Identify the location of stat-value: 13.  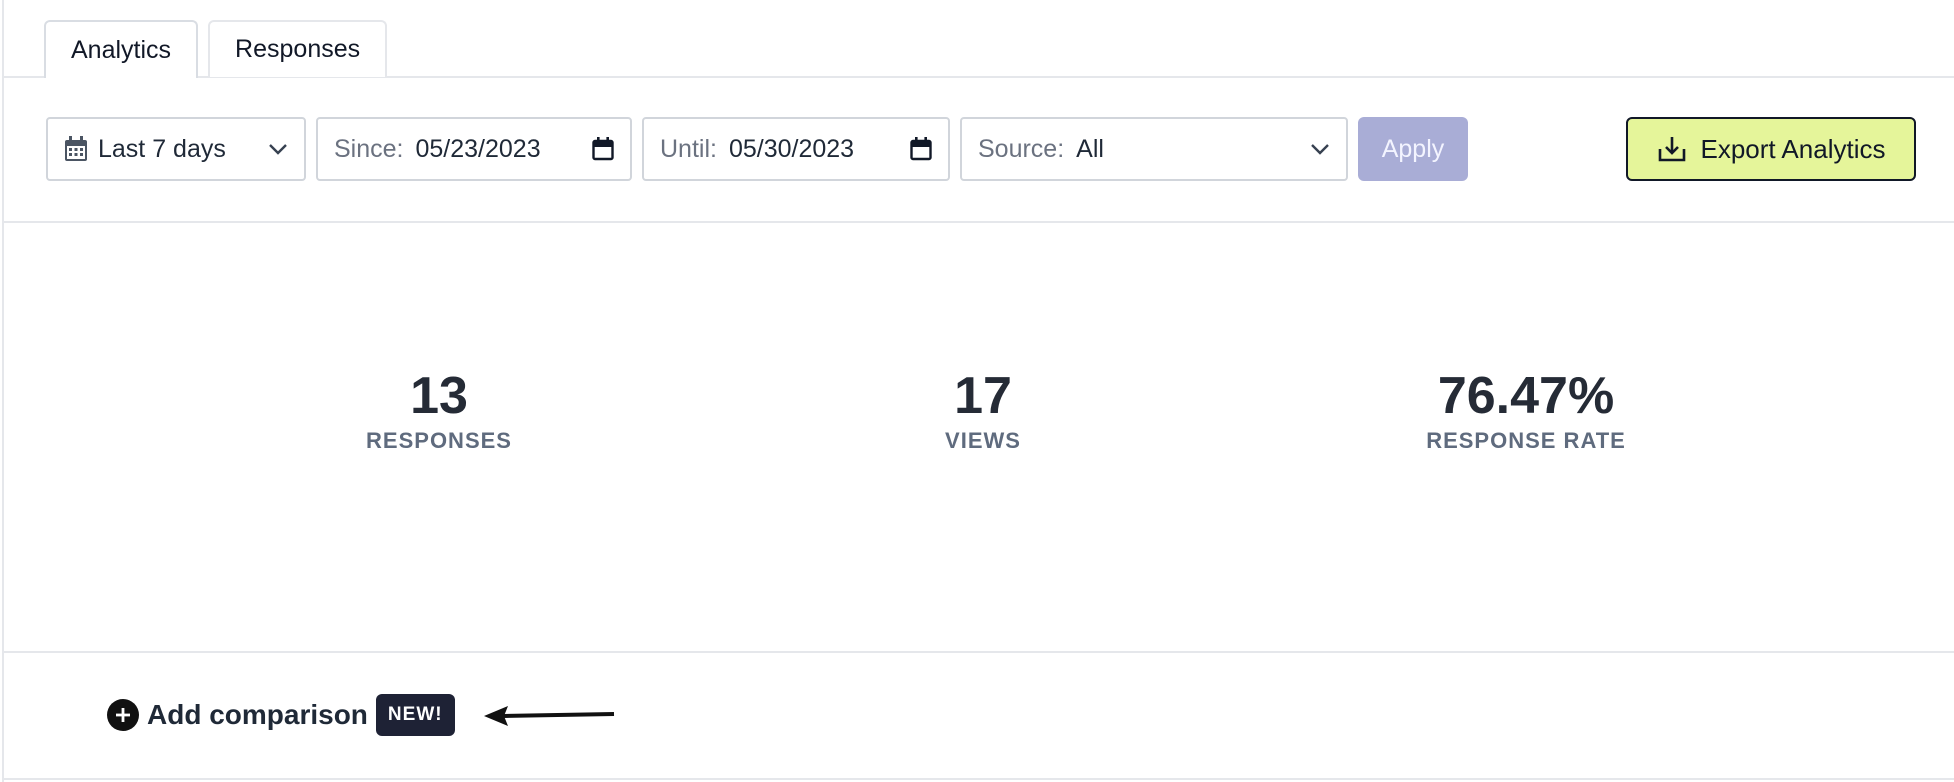
(439, 396).